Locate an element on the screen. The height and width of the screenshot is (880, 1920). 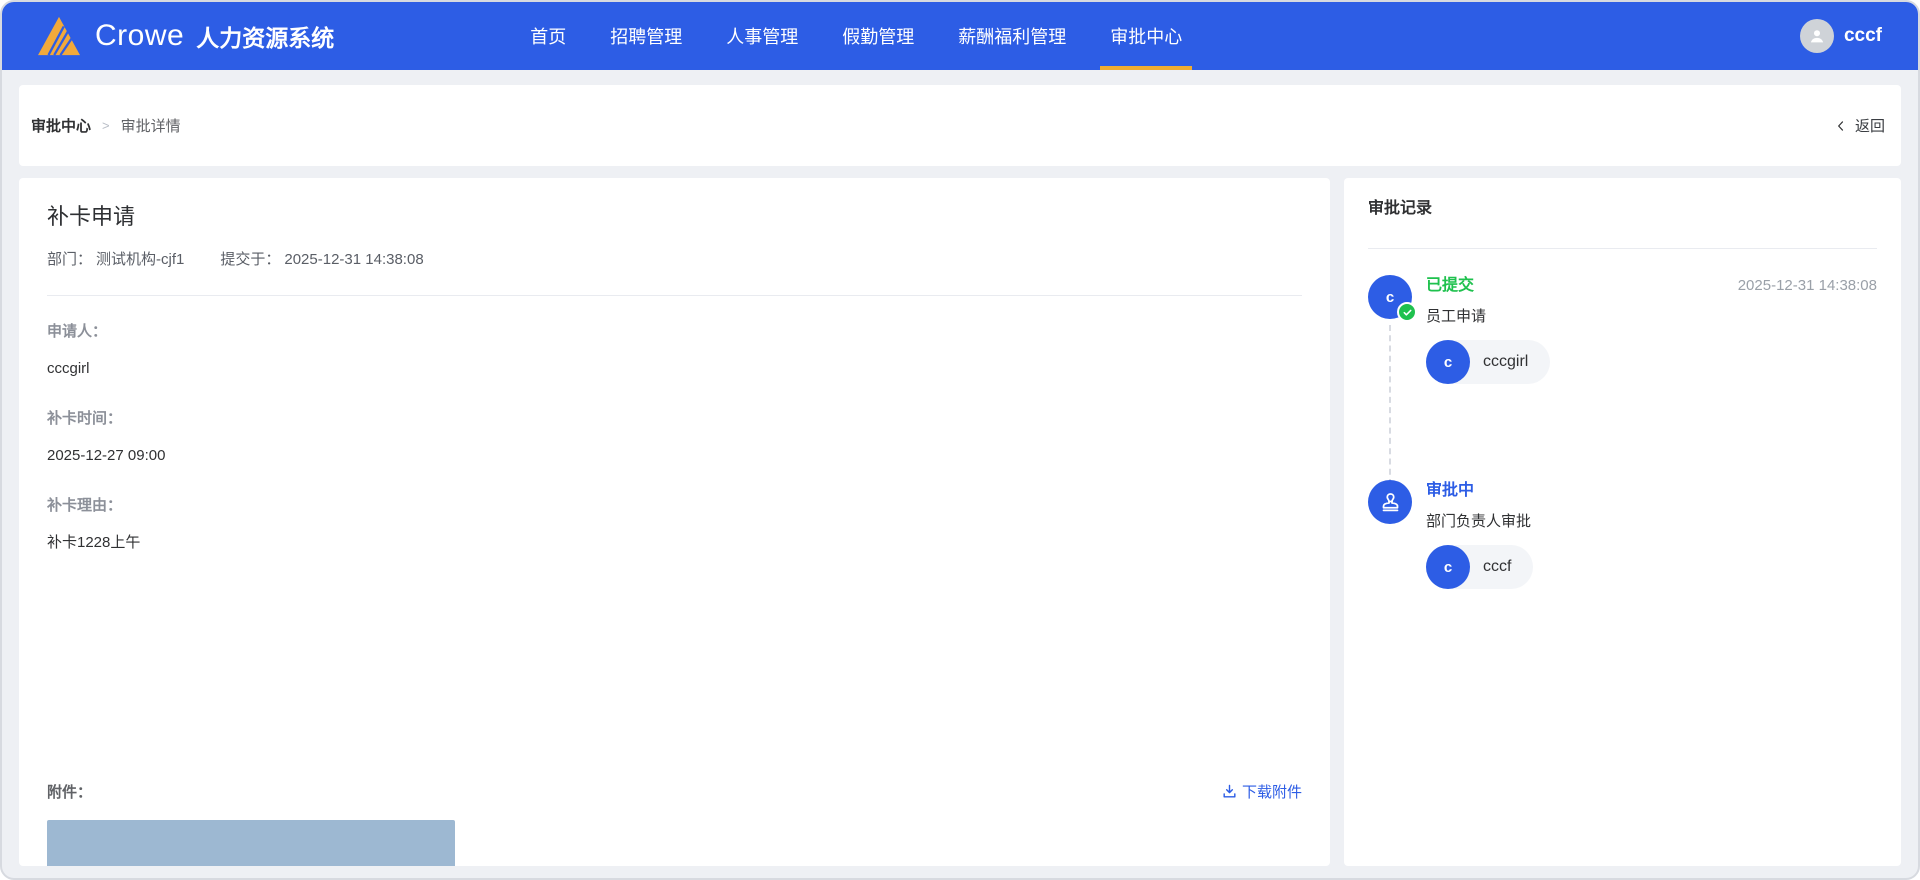
step-header: 已提交 2025-12-31 14:38:08 is located at coordinates (1651, 286).